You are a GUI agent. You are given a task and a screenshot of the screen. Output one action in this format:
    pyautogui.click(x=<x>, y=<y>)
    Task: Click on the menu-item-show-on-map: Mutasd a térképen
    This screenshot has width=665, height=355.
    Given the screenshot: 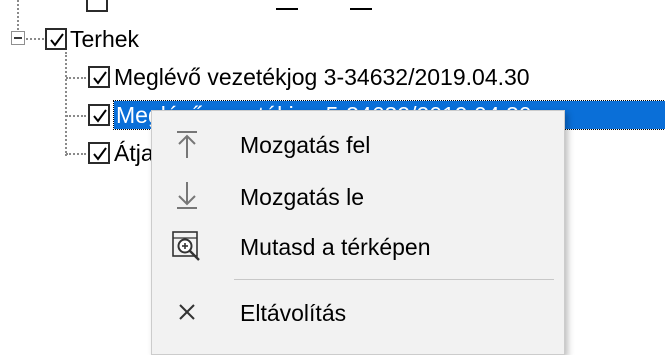 What is the action you would take?
    pyautogui.click(x=358, y=246)
    